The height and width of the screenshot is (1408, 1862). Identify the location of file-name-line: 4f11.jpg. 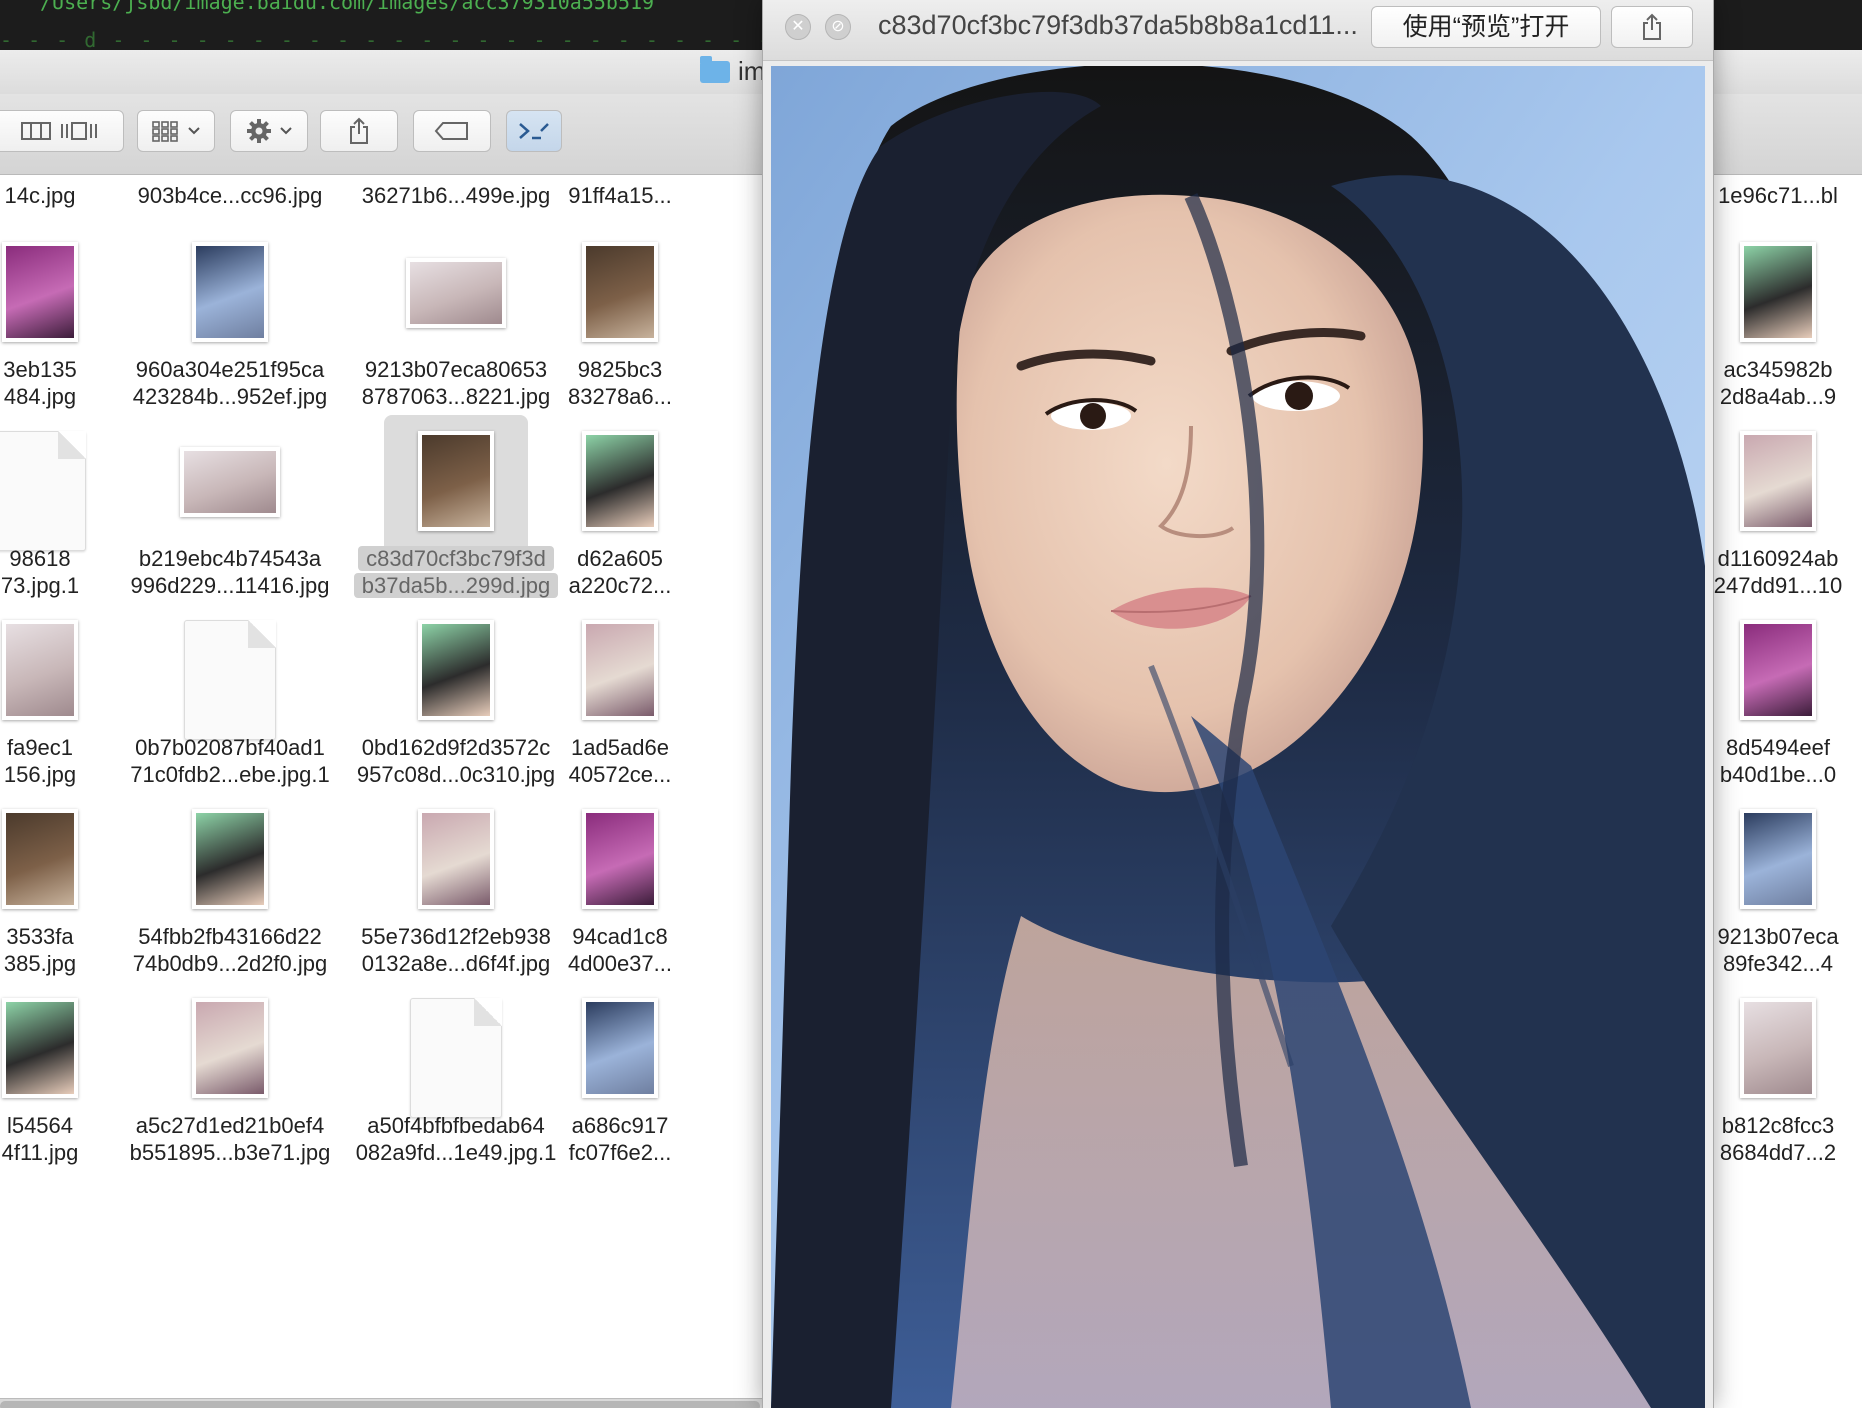
(40, 1152).